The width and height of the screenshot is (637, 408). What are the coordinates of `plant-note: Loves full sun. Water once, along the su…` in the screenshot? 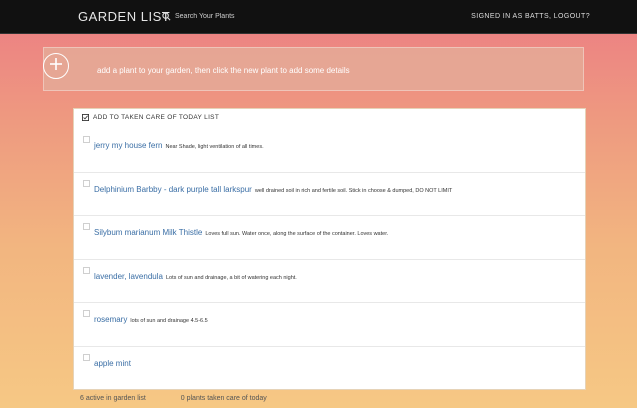 It's located at (297, 234).